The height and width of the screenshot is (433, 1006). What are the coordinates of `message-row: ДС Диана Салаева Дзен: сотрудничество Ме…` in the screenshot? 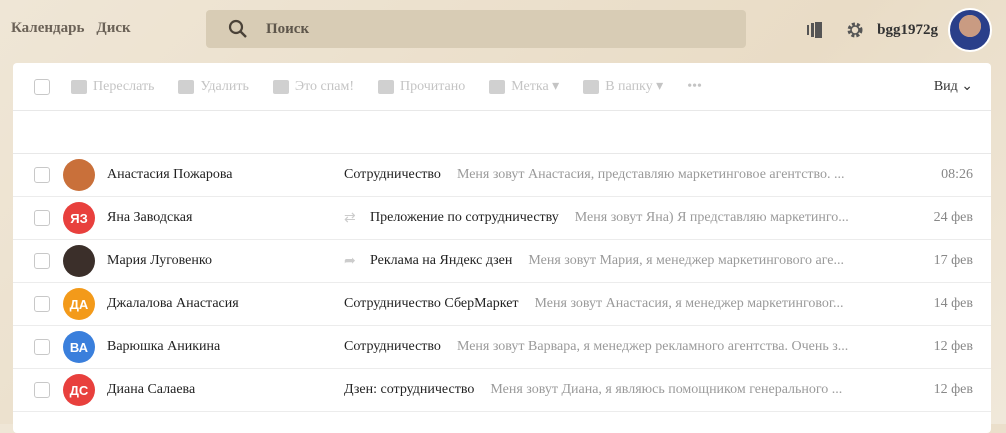 It's located at (502, 390).